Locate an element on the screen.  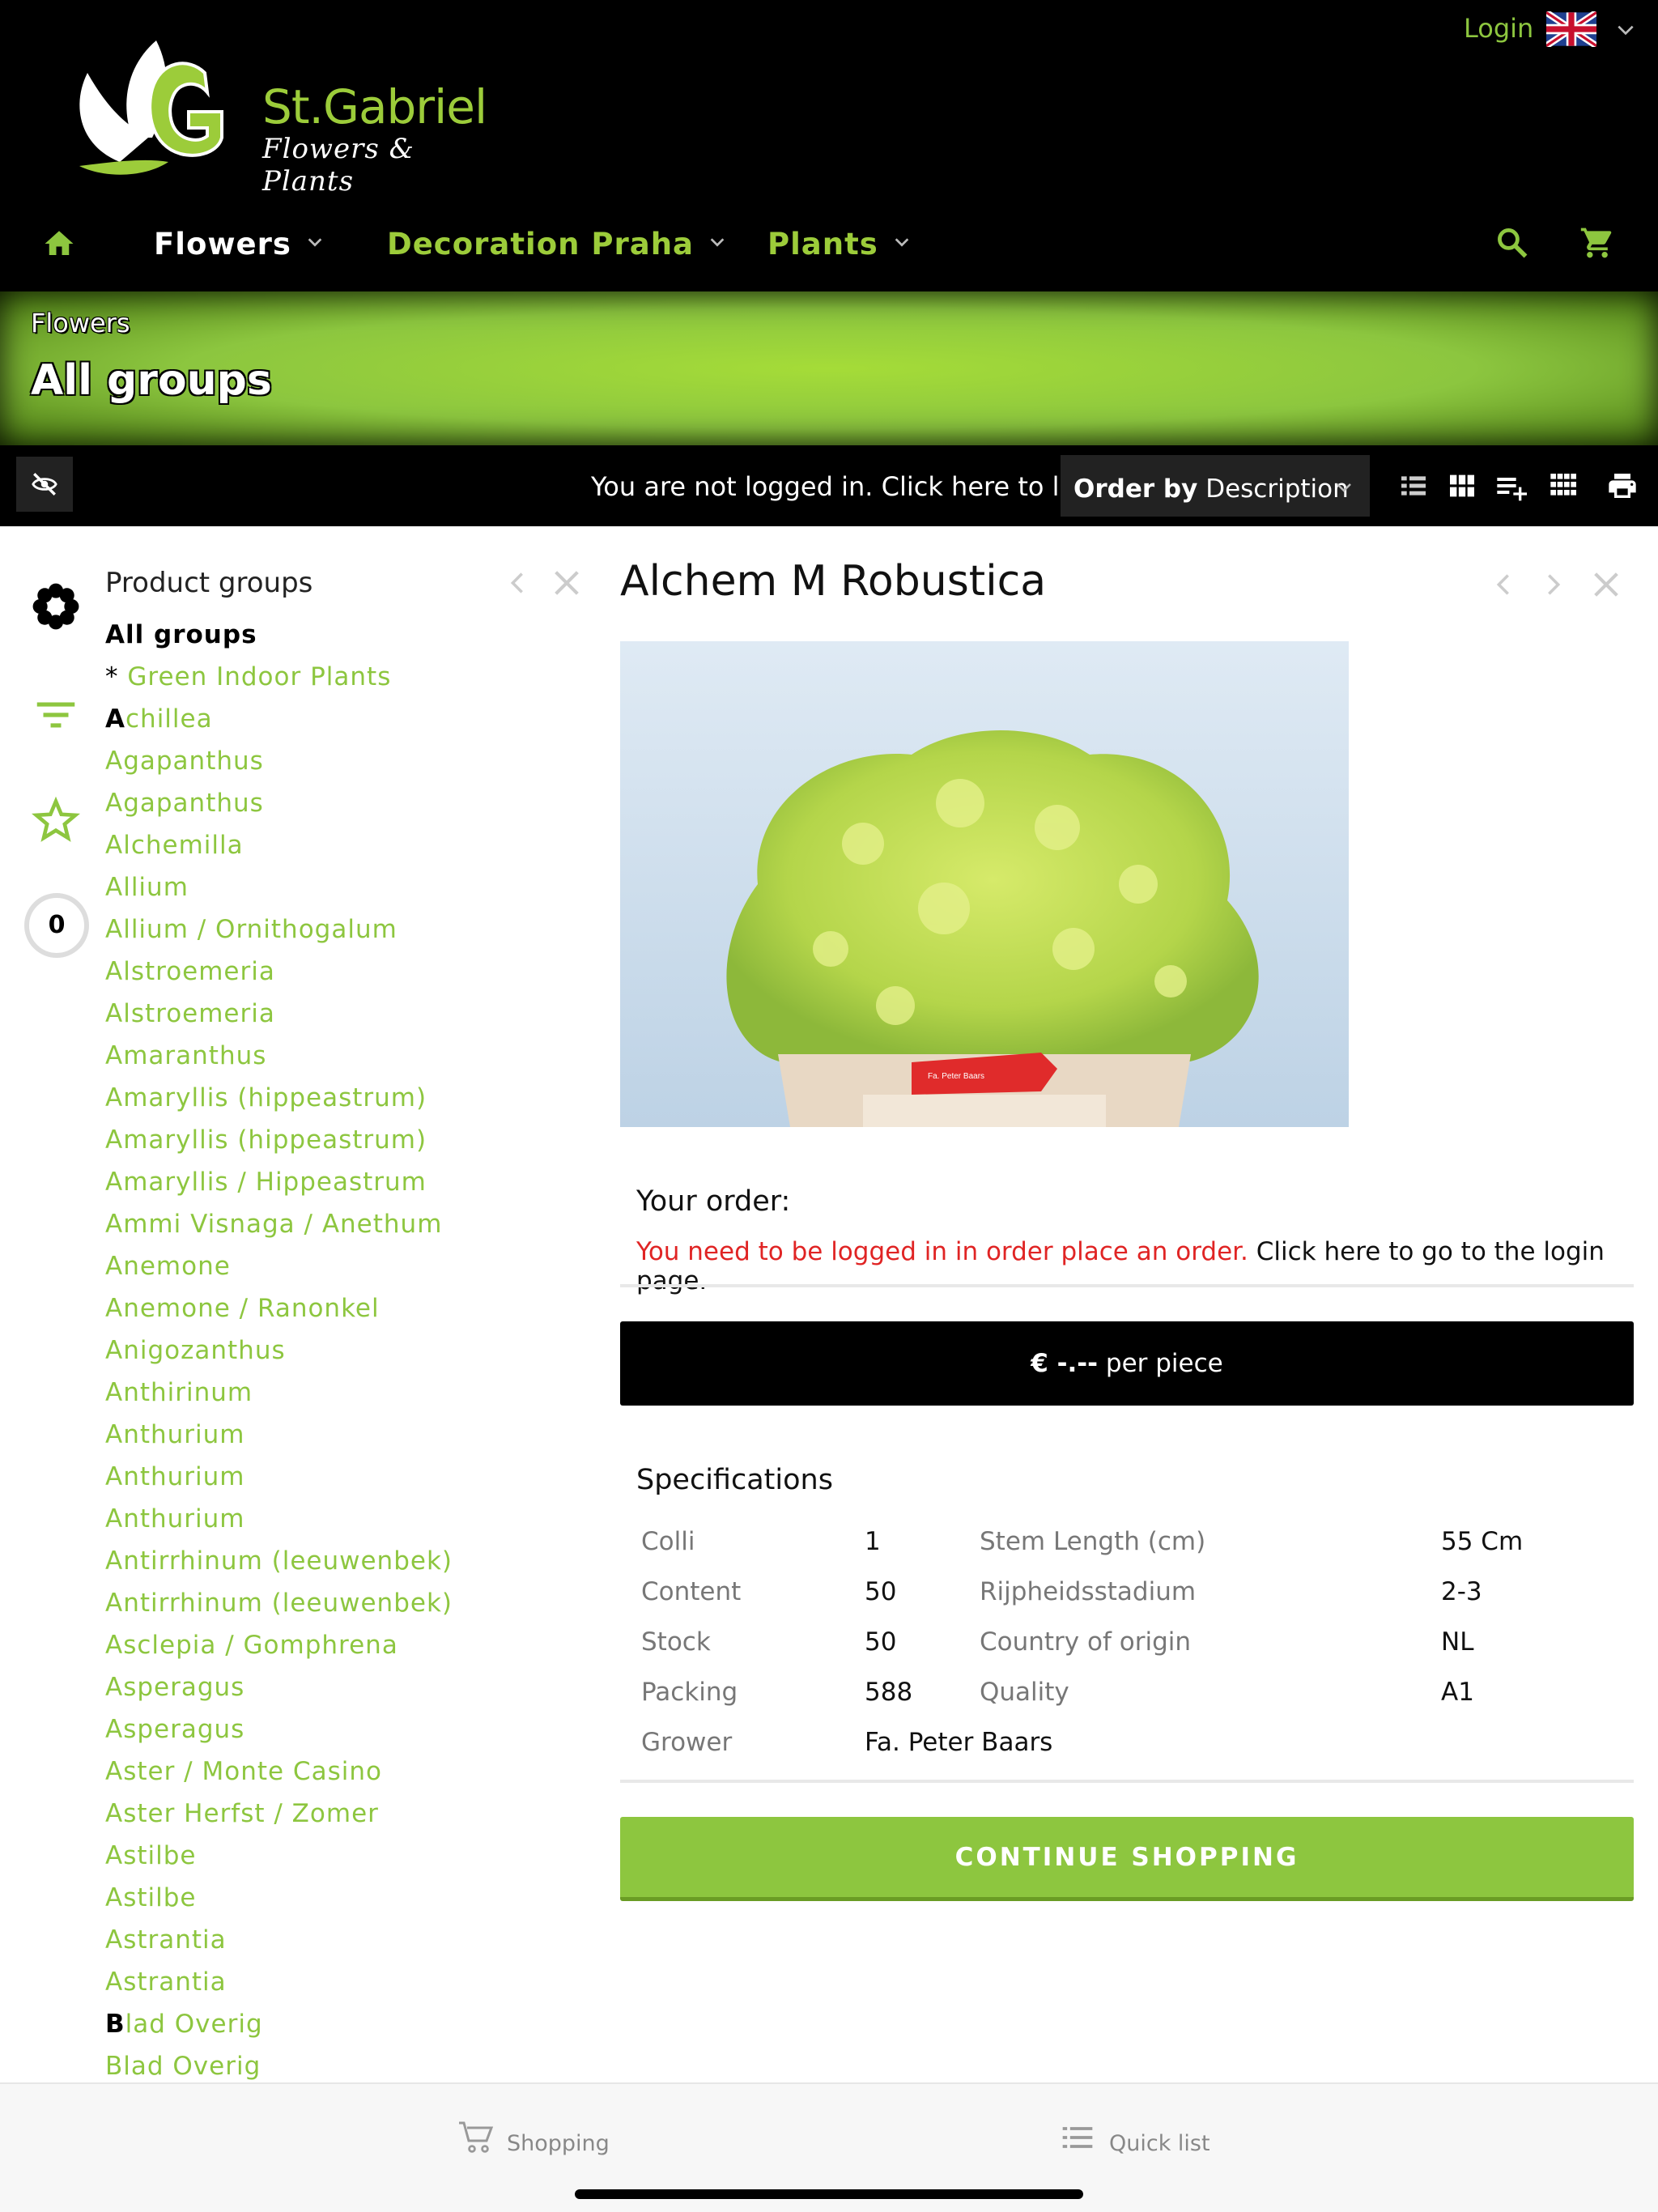
nav-item-plants: Plants is located at coordinates (839, 244).